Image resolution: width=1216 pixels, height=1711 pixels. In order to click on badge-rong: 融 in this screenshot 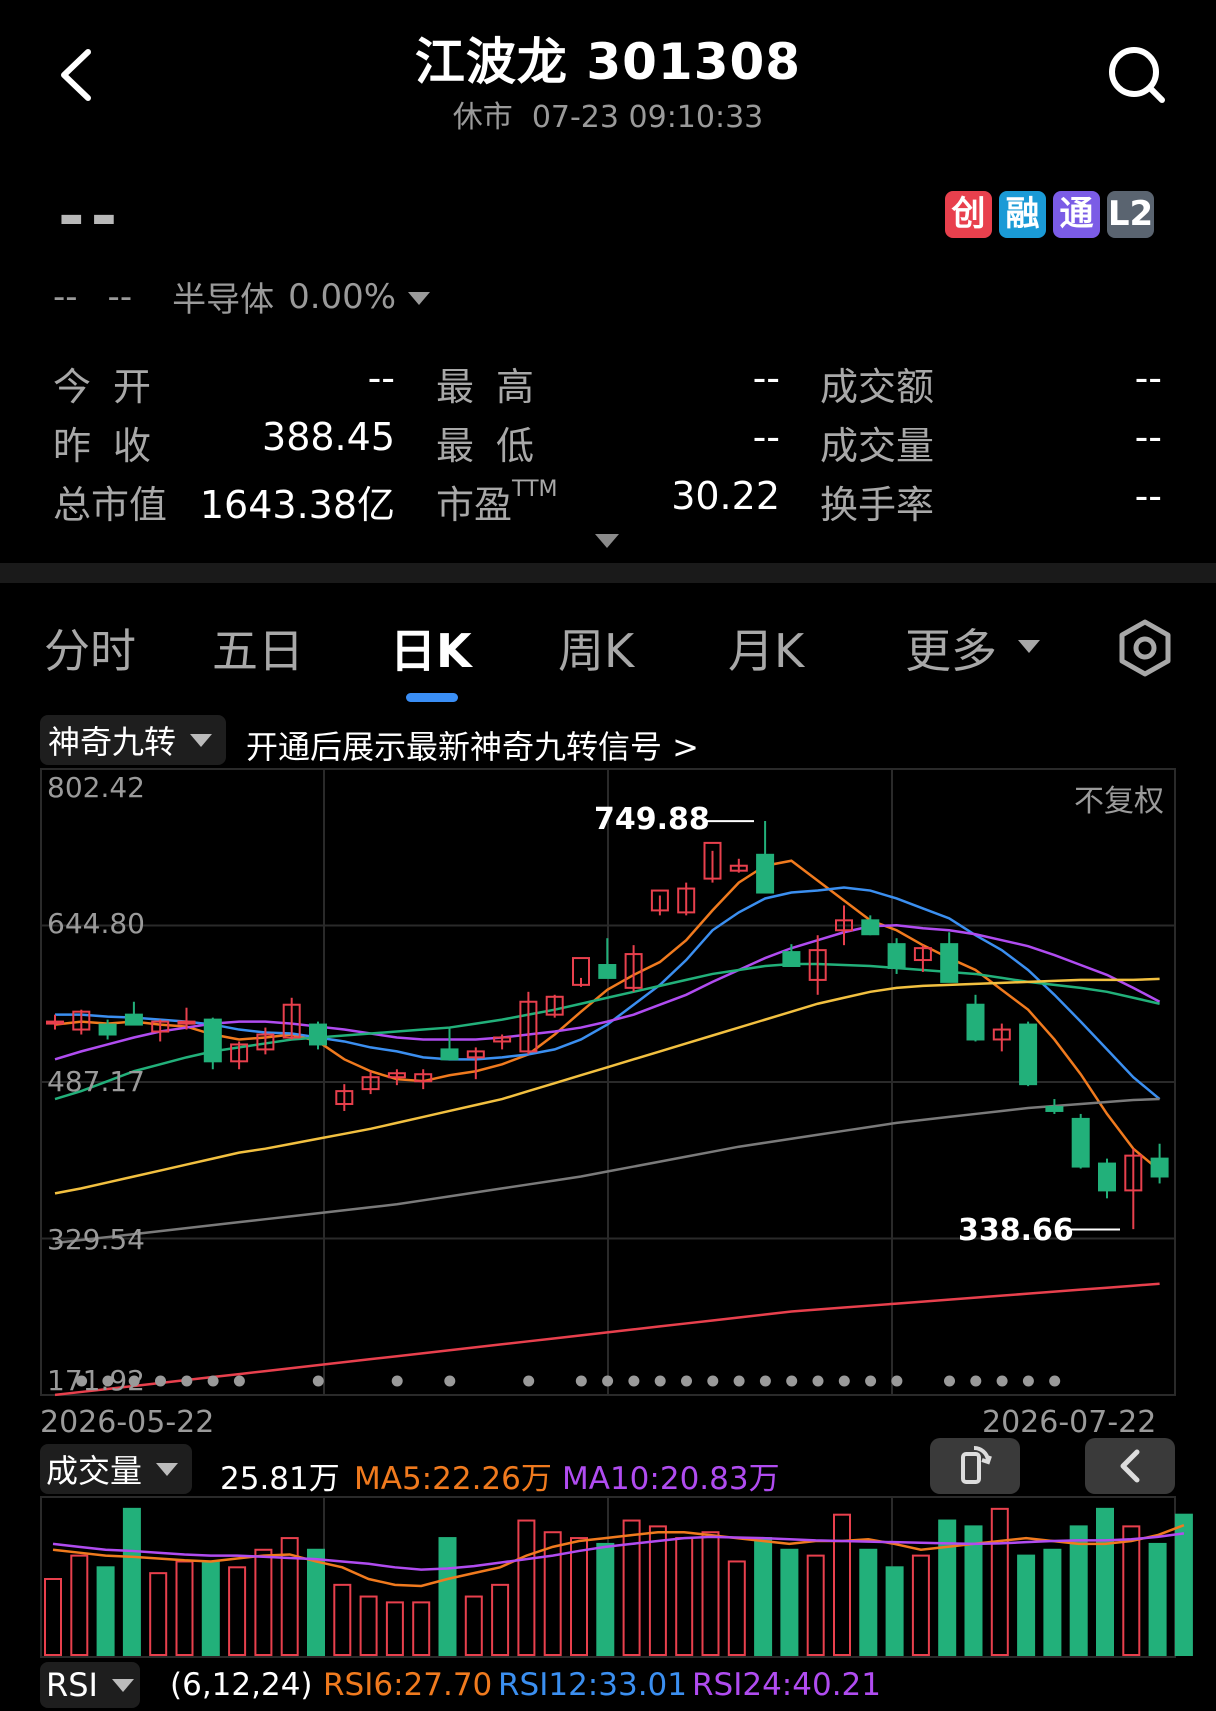, I will do `click(1022, 214)`.